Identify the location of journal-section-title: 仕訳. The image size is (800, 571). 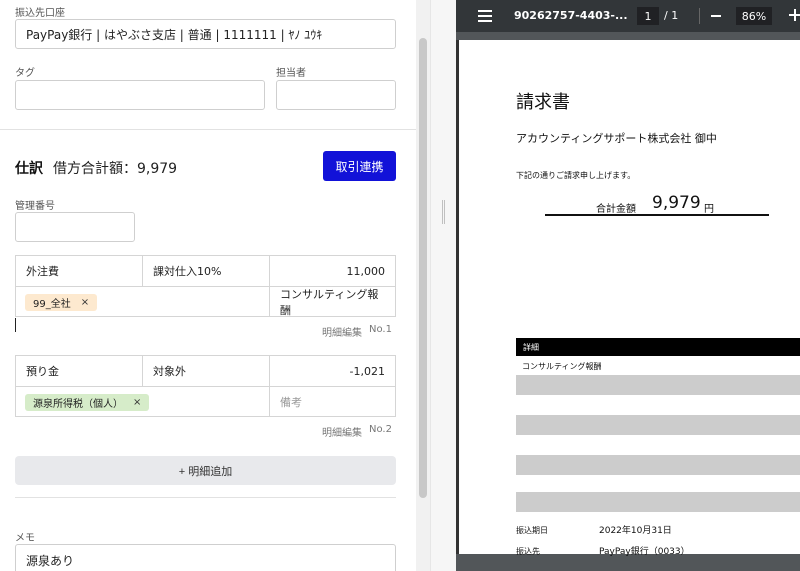
(29, 169).